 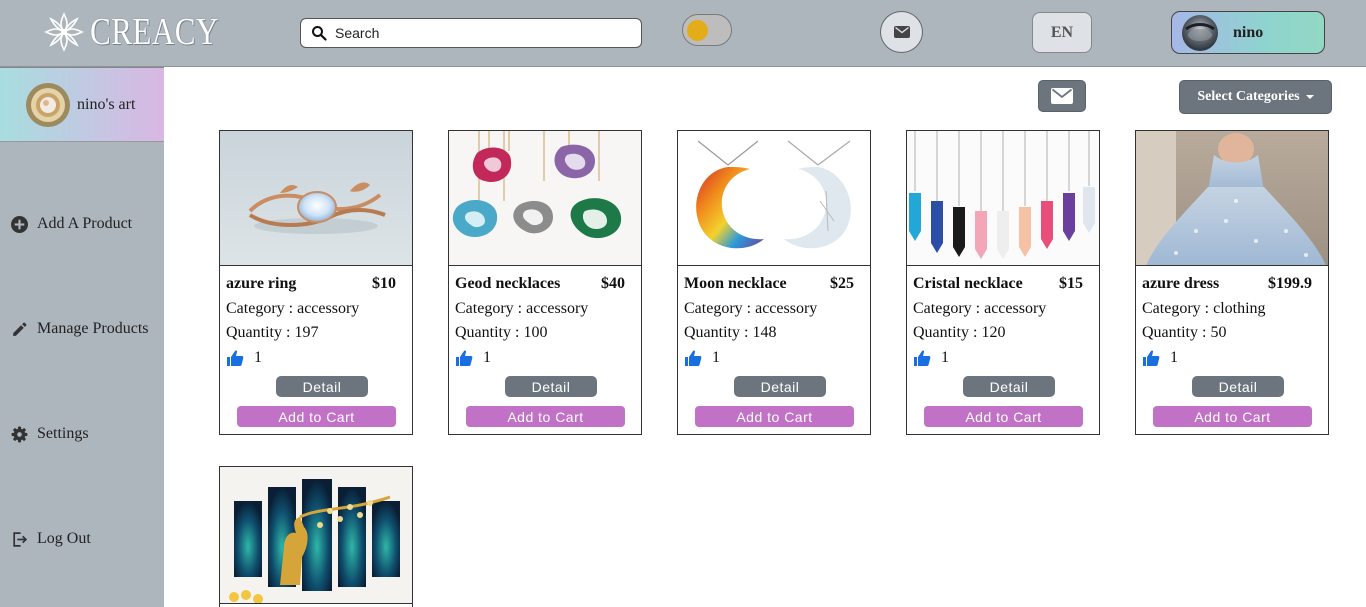 I want to click on plus-circle-icon, so click(x=19, y=224).